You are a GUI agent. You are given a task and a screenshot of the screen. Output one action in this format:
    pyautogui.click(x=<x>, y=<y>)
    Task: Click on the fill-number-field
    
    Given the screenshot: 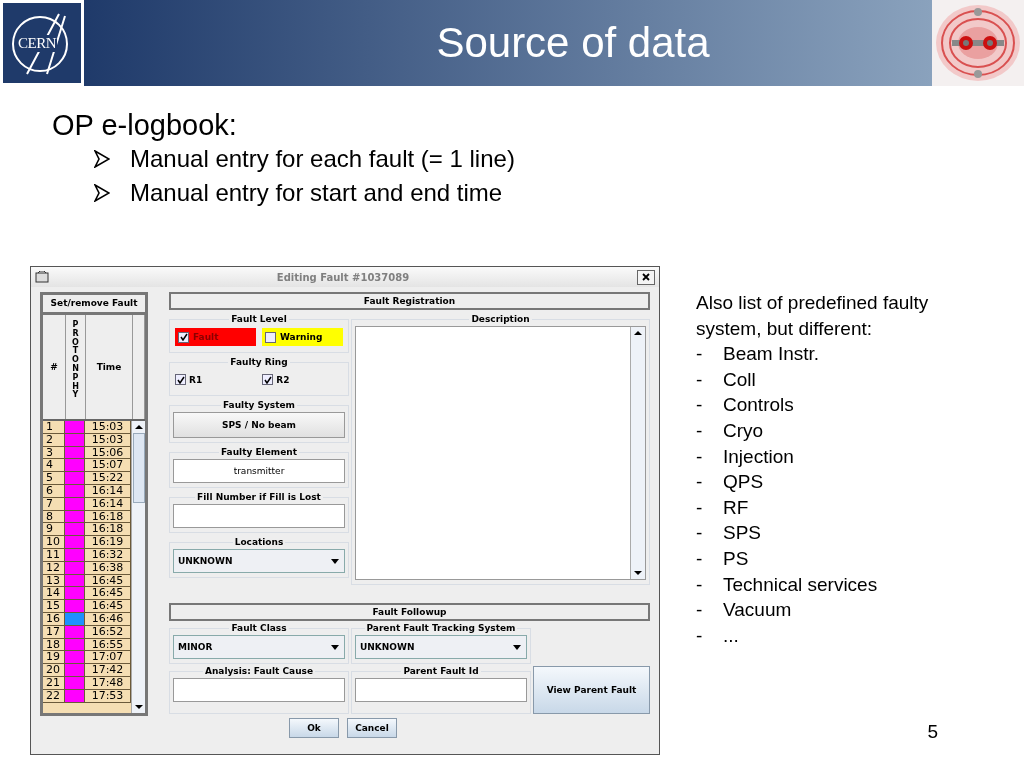 What is the action you would take?
    pyautogui.click(x=259, y=516)
    